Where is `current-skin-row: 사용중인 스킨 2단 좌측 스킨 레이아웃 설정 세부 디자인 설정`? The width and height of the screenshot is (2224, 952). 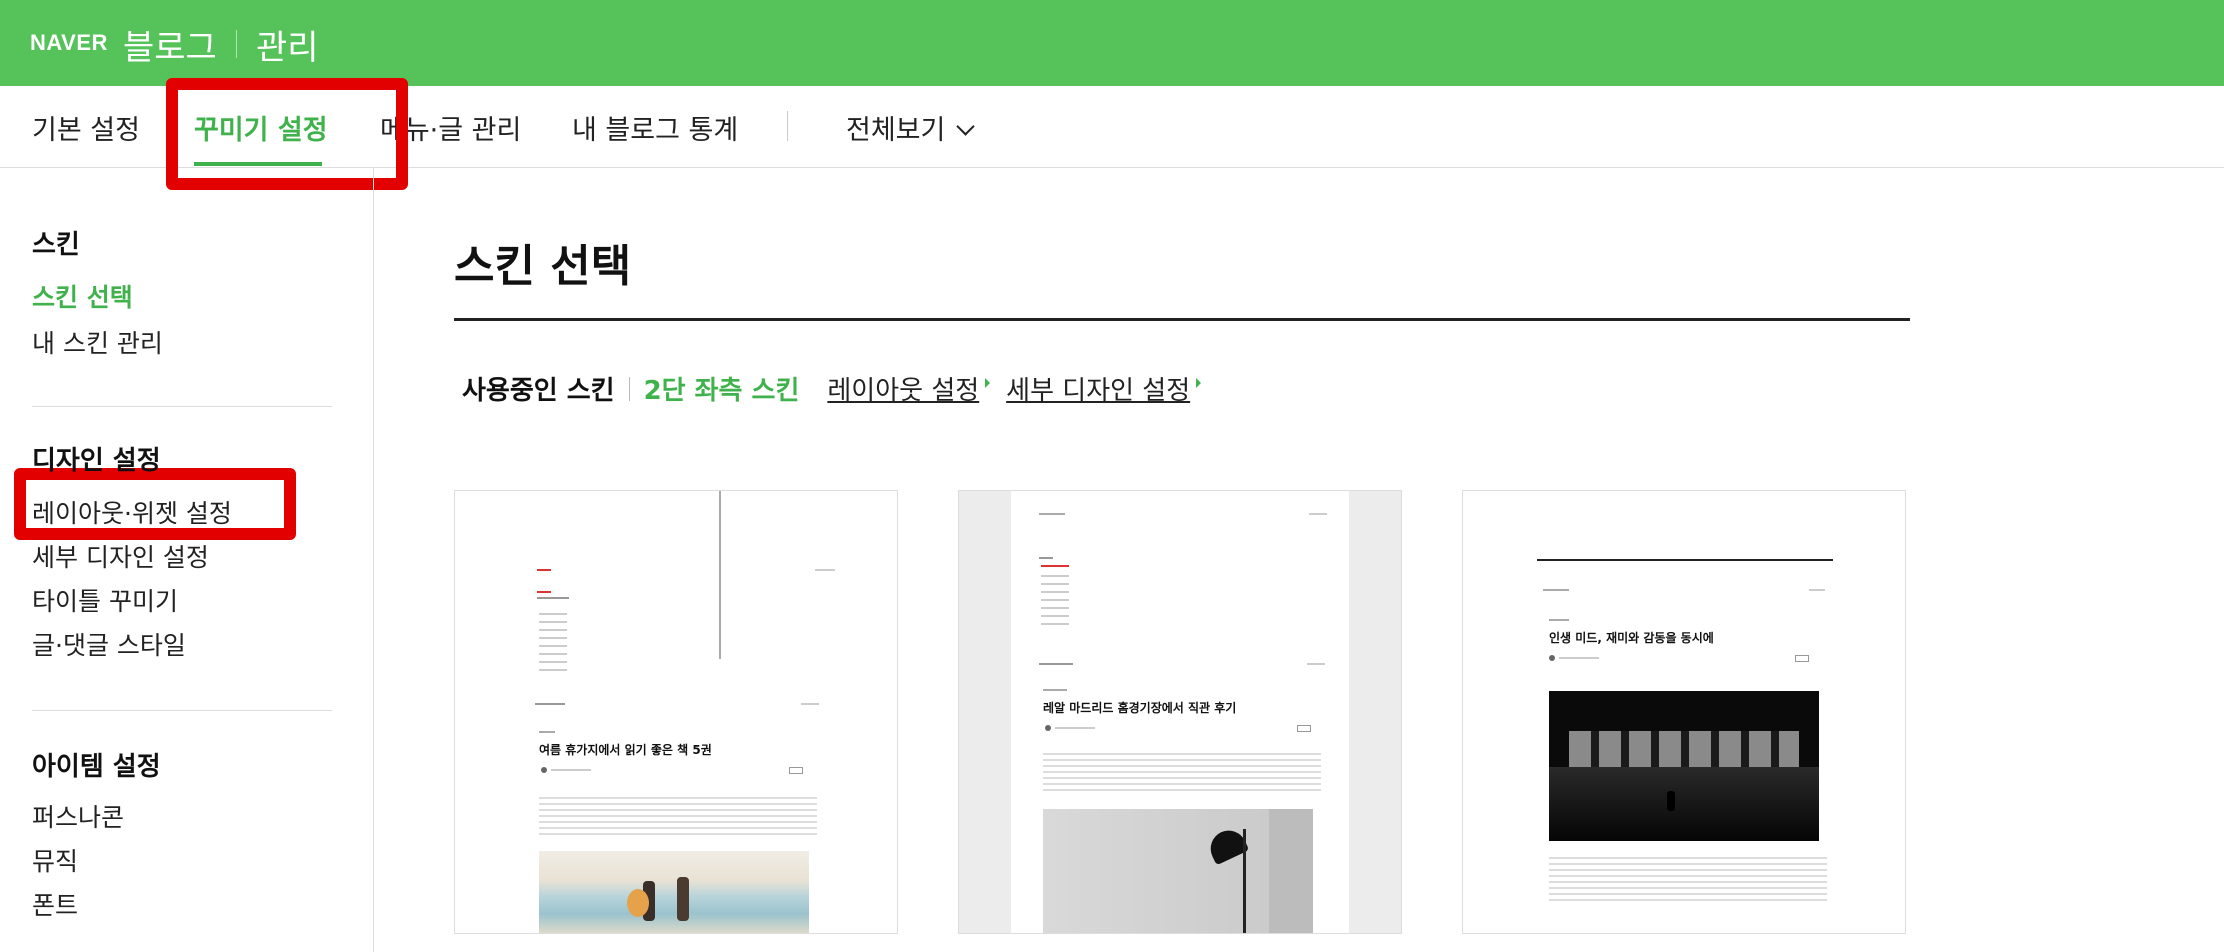 current-skin-row: 사용중인 스킨 2단 좌측 스킨 레이아웃 설정 세부 디자인 설정 is located at coordinates (839, 388).